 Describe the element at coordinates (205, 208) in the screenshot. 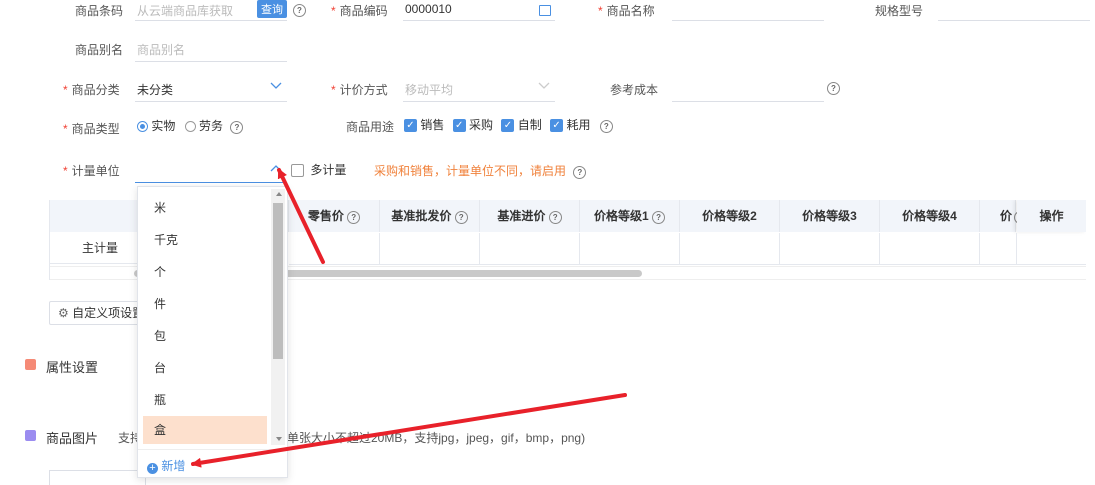

I see `dropdown-option: 米` at that location.